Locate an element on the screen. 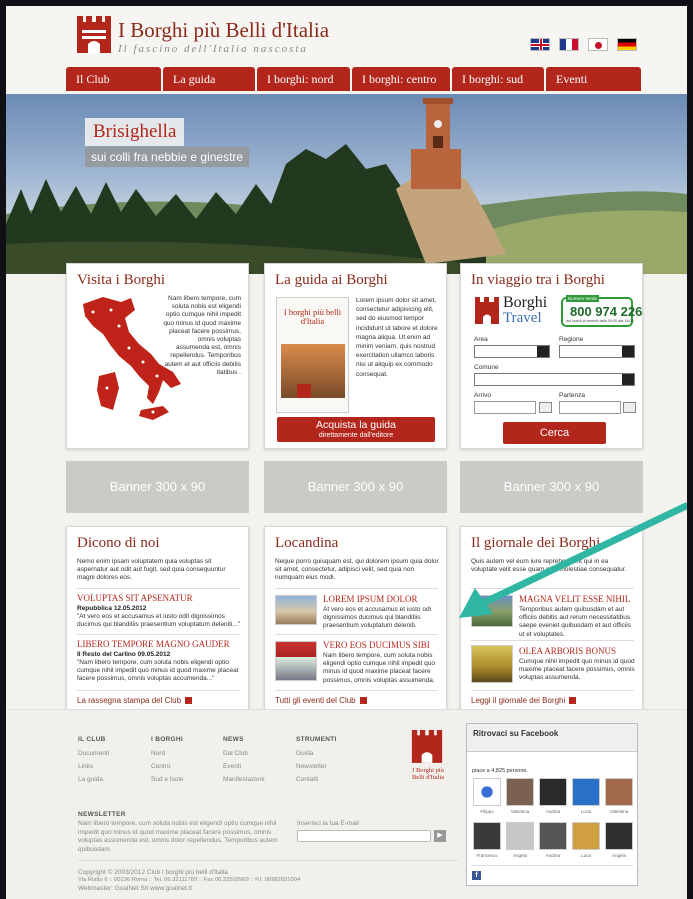 The image size is (693, 899). nav-borghi-centro: I borghi: centro is located at coordinates (401, 79).